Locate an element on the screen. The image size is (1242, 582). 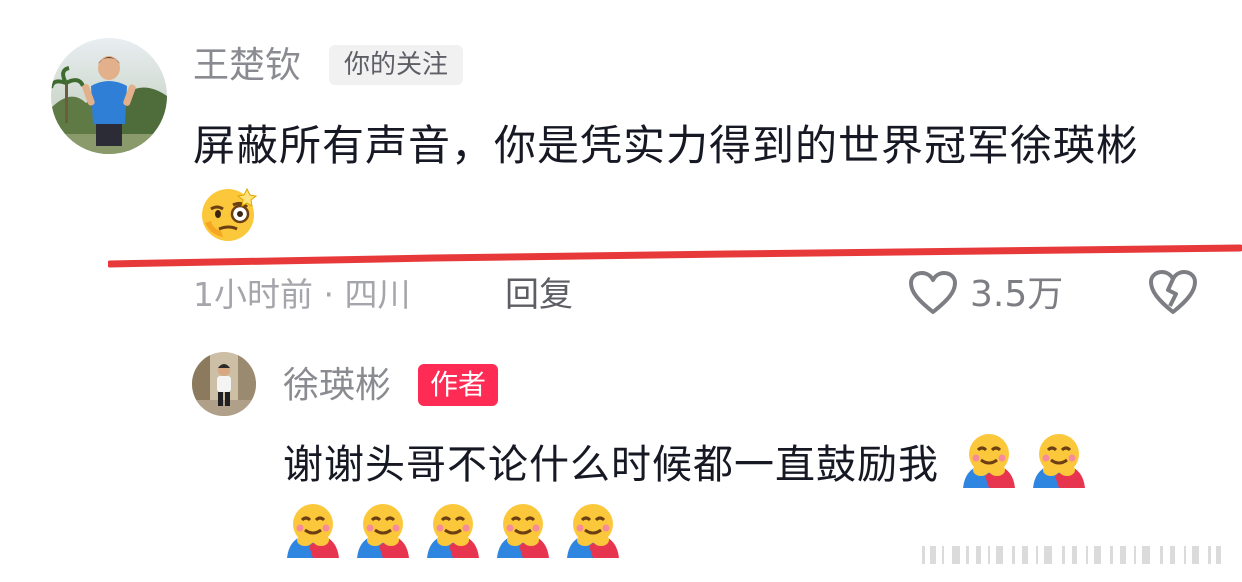
reply-text: 谢谢头哥不论什么时候都一直鼓励我 is located at coordinates (611, 465).